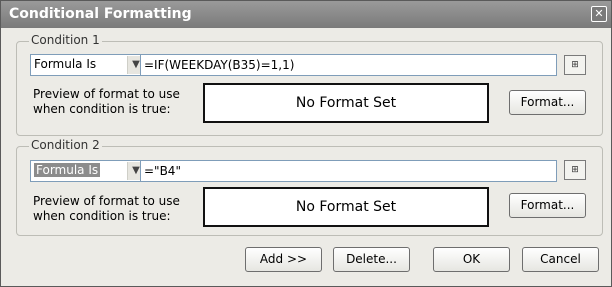 The image size is (612, 287). What do you see at coordinates (346, 207) in the screenshot?
I see `condition-2-preview-box: No Format Set` at bounding box center [346, 207].